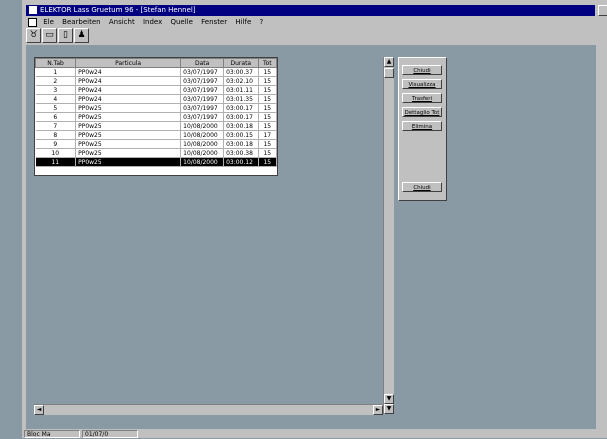 The width and height of the screenshot is (607, 439). Describe the element at coordinates (262, 22) in the screenshot. I see `menu-about: ?` at that location.